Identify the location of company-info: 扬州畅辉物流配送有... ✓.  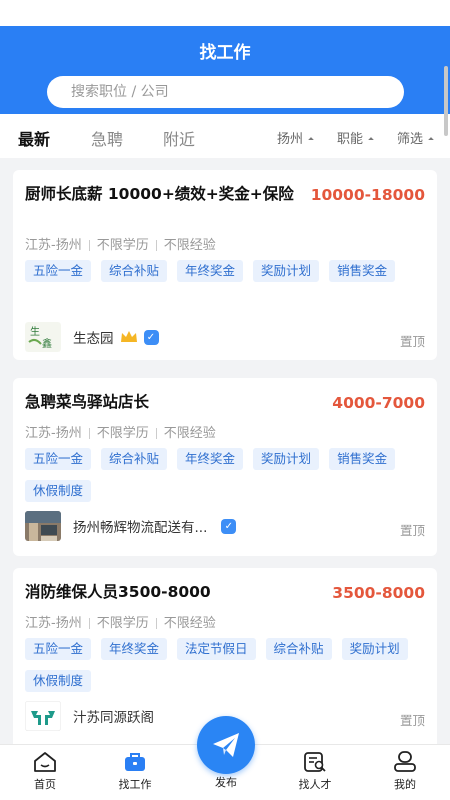
(131, 526).